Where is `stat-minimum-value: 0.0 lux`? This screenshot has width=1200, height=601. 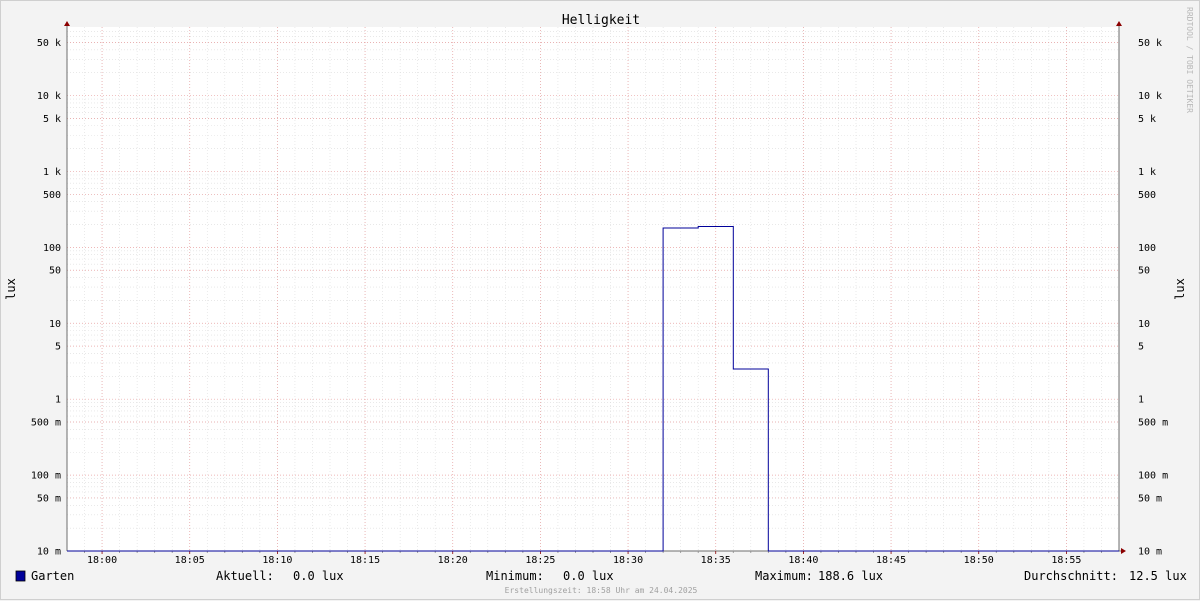 stat-minimum-value: 0.0 lux is located at coordinates (588, 576).